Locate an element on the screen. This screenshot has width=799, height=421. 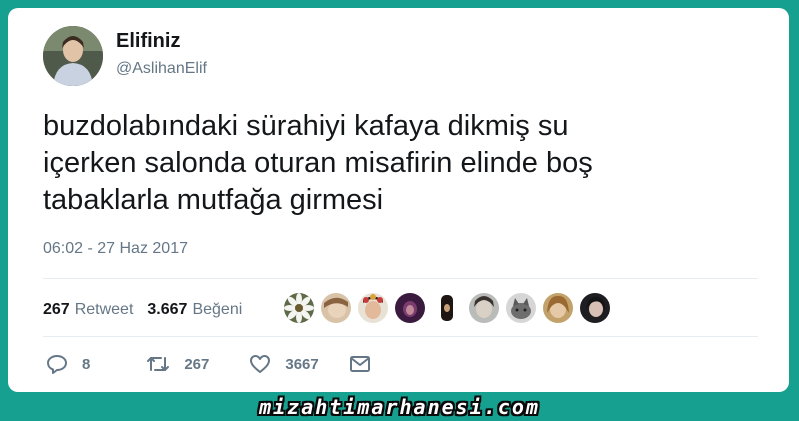
reply-icon is located at coordinates (57, 364).